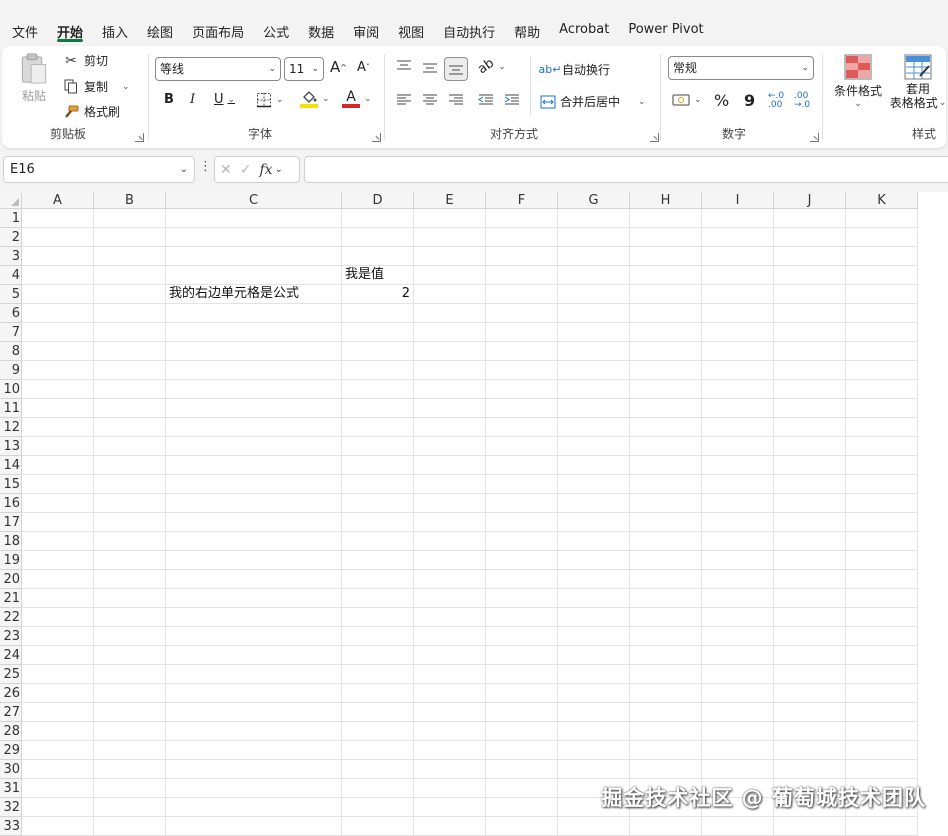  What do you see at coordinates (666, 826) in the screenshot?
I see `cell-h33` at bounding box center [666, 826].